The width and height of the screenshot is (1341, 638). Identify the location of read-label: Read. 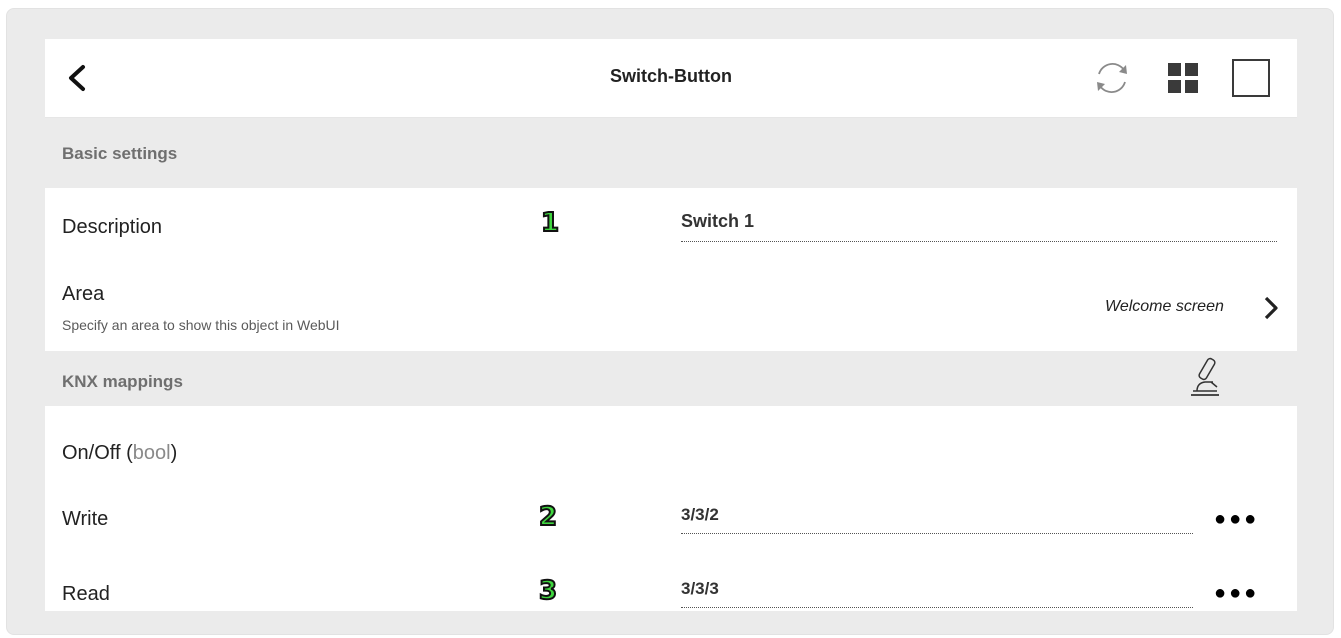
(86, 594).